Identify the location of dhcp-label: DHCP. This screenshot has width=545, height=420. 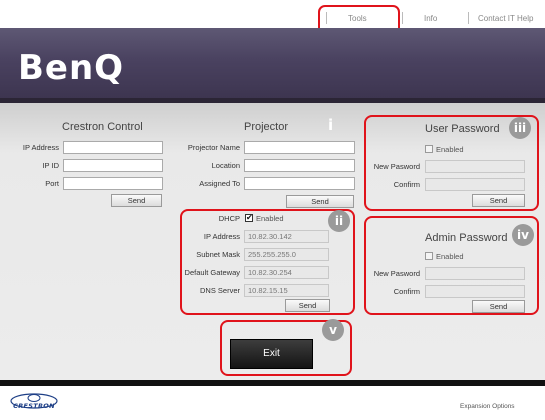
(229, 218).